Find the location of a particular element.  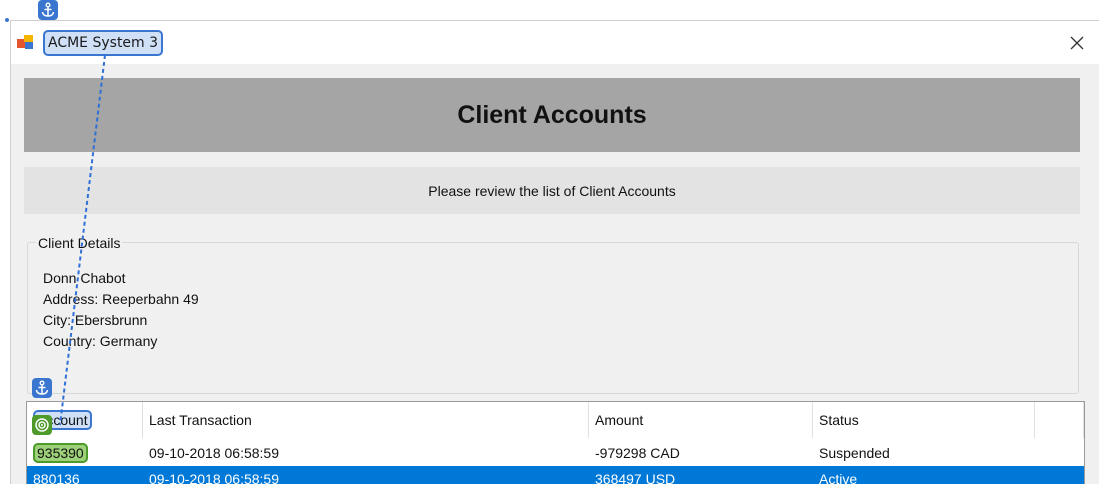

column-header-last-transaction: Last Transaction is located at coordinates (366, 420).